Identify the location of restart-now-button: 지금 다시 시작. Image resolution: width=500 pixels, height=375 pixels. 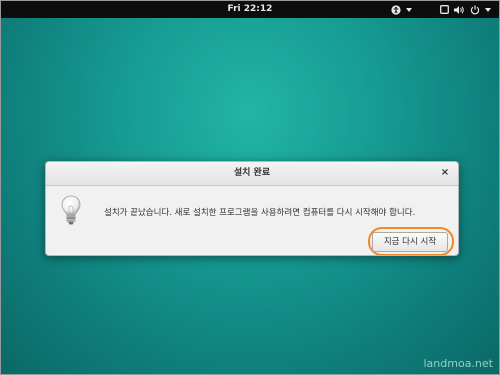
(410, 242).